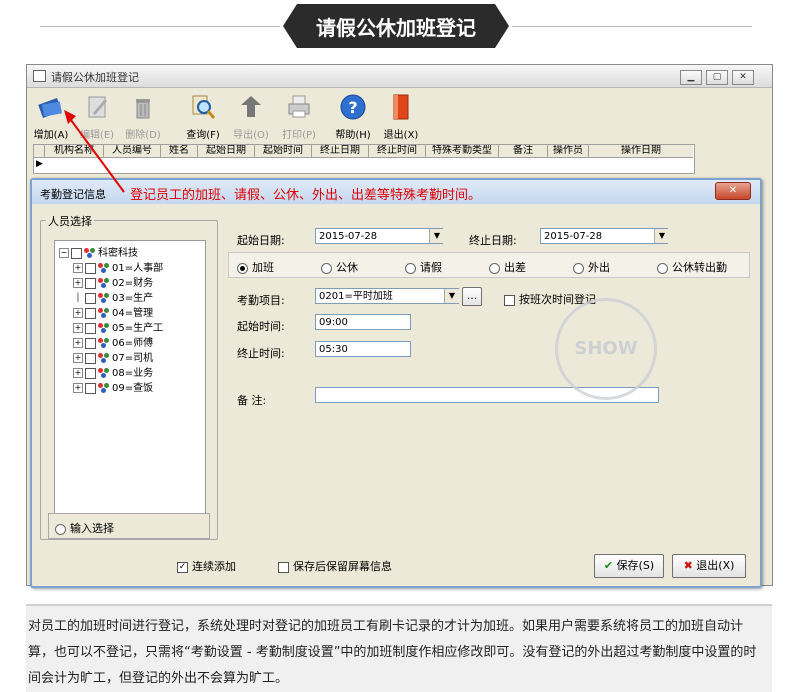 The width and height of the screenshot is (790, 692). I want to click on query-button: 查询(F), so click(203, 116).